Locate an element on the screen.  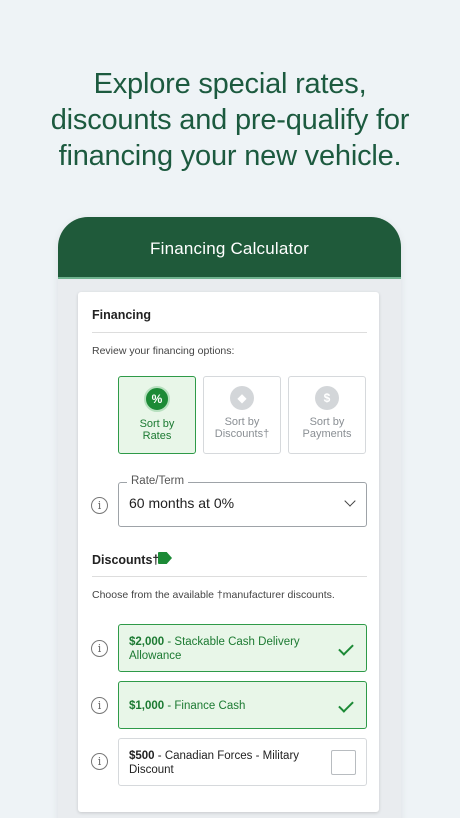
rate-term-select: Rate/Term 60 months at 0% is located at coordinates (242, 501).